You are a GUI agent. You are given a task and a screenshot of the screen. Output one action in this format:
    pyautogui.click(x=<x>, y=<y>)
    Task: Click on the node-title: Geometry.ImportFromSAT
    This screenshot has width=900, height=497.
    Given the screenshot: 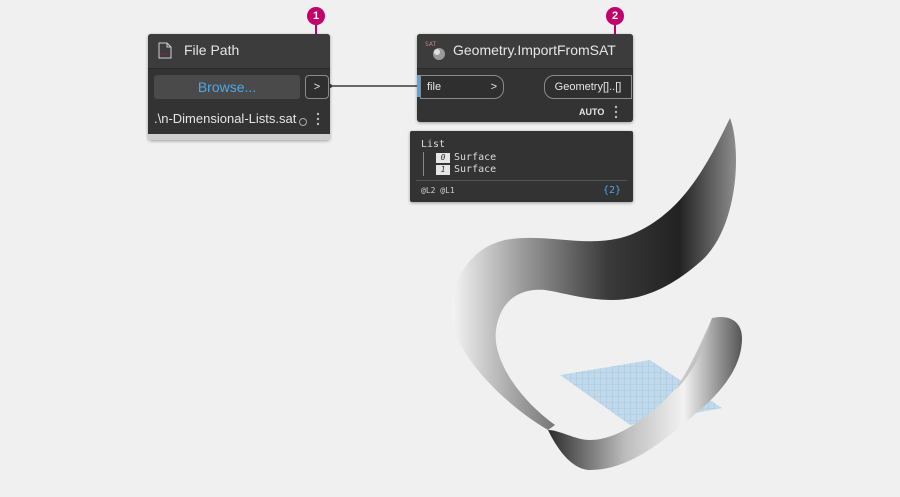 What is the action you would take?
    pyautogui.click(x=534, y=50)
    